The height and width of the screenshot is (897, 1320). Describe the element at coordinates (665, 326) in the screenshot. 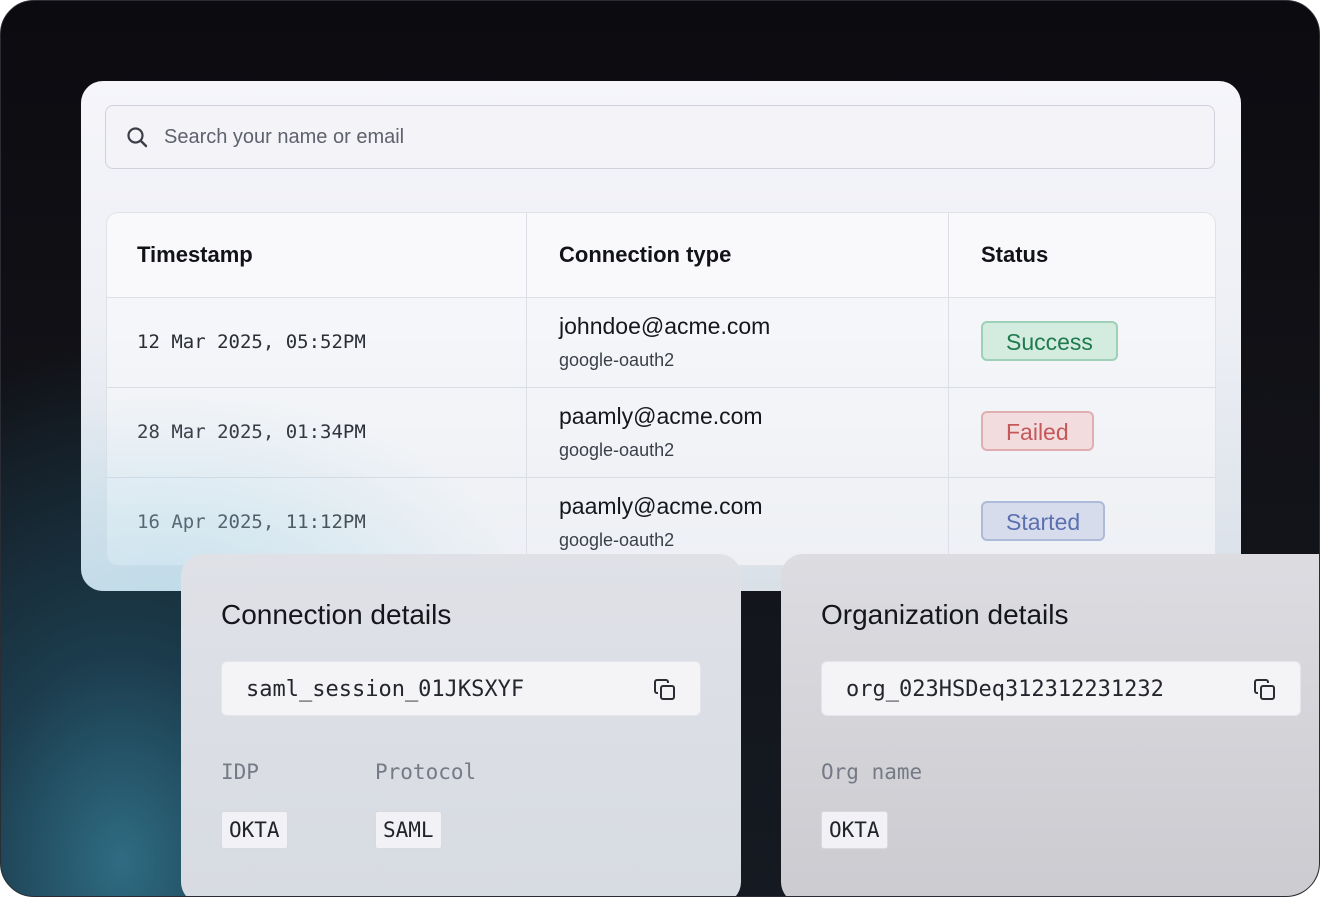

I see `email-cell: johndoe@acme.com` at that location.